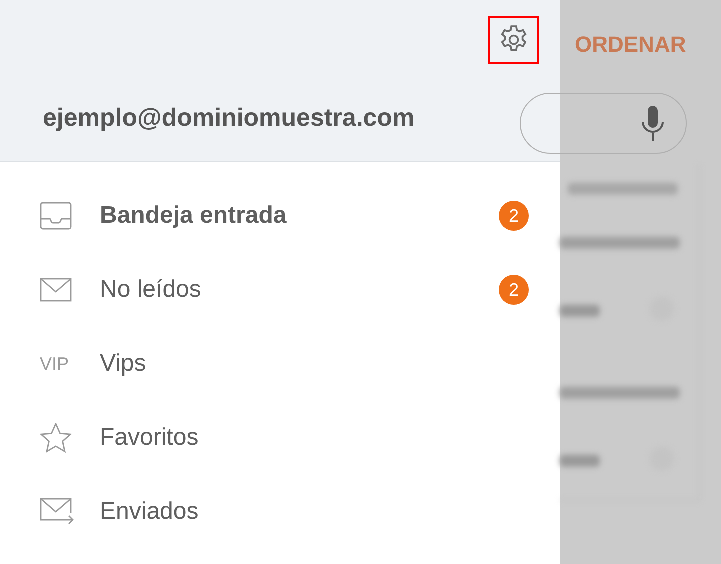 This screenshot has width=721, height=564. I want to click on folder-label: Favoritos, so click(150, 438).